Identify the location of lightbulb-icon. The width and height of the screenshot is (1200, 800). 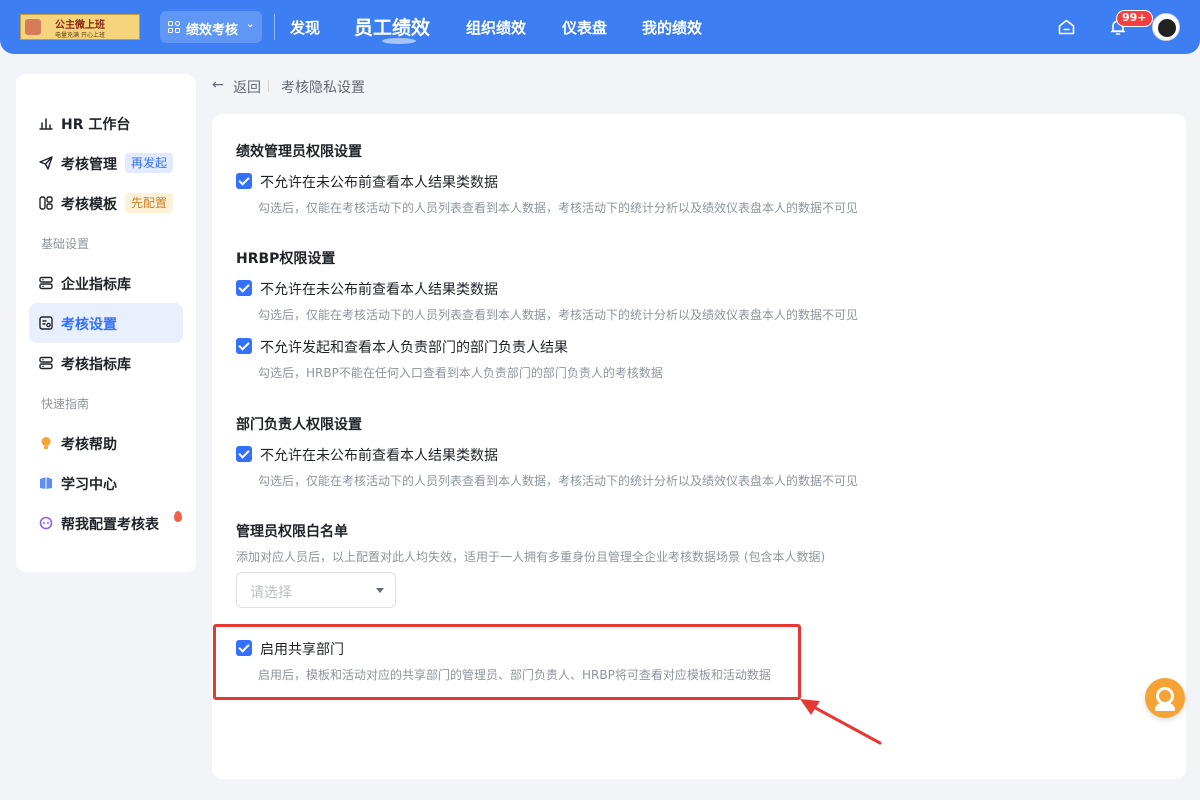
(46, 443).